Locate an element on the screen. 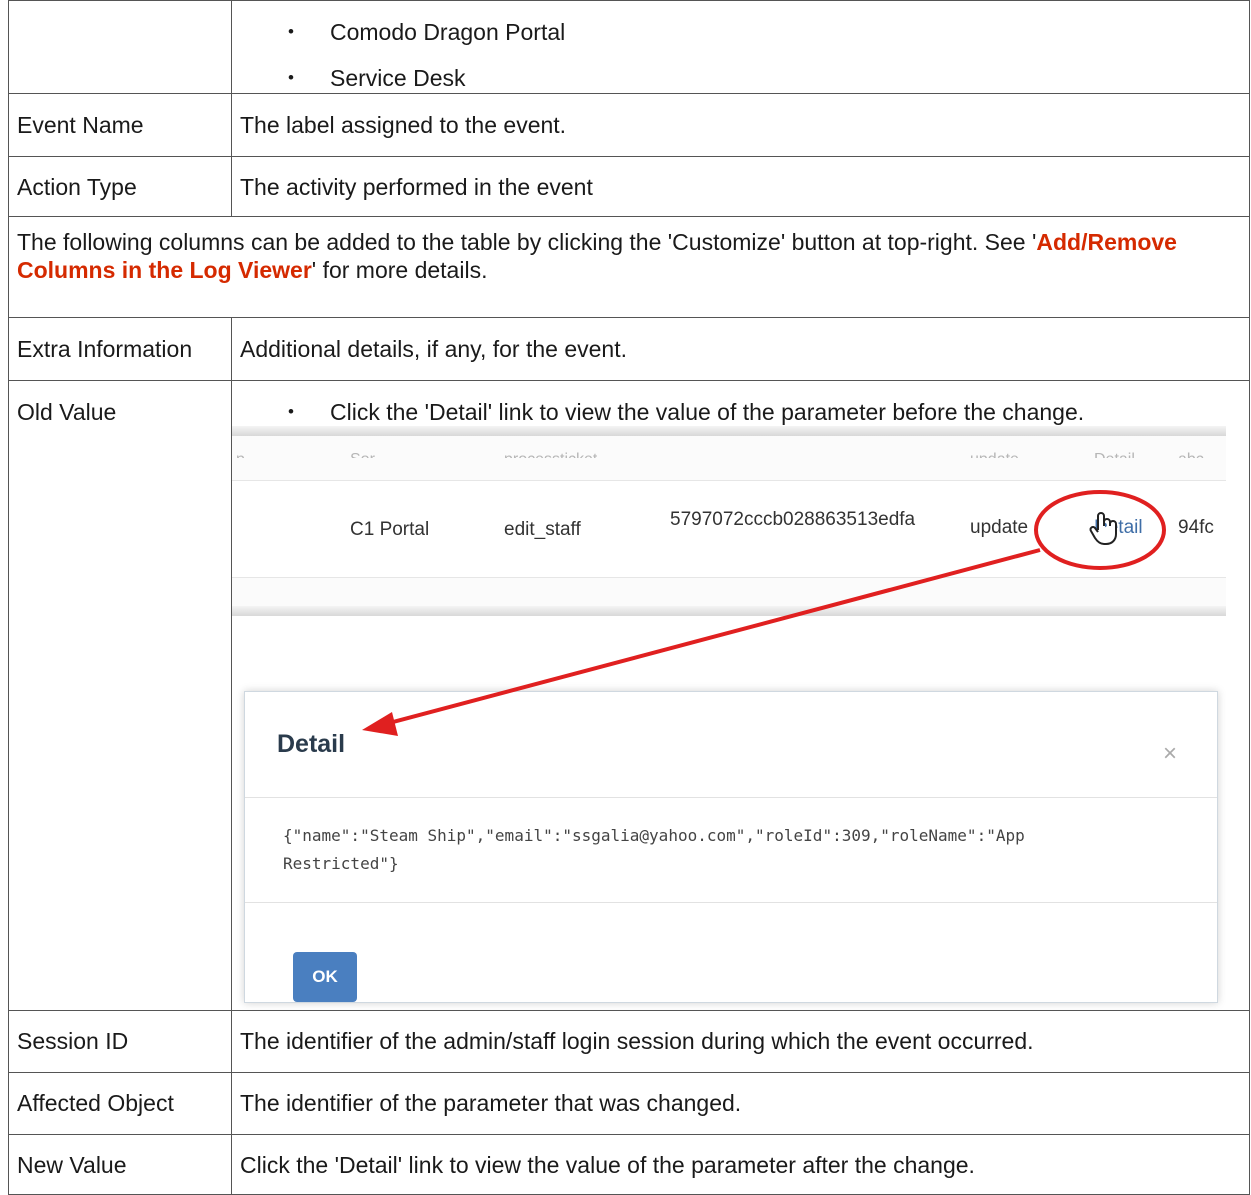  list-item: Comodo Dragon Portal is located at coordinates (740, 32).